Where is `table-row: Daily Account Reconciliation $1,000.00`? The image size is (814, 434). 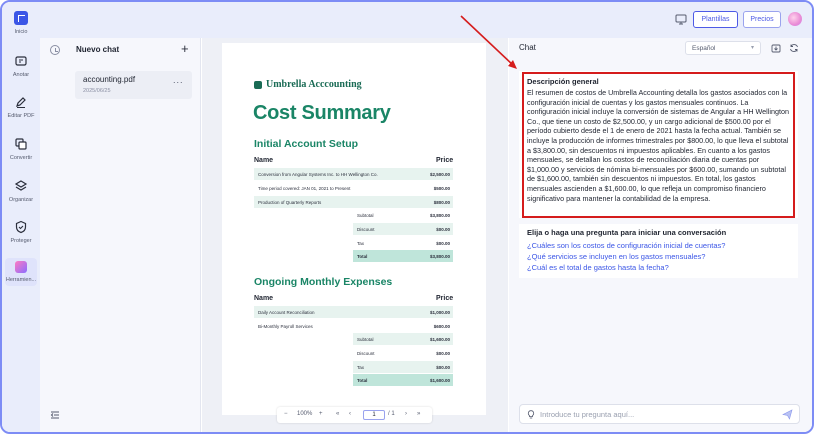
table-row: Daily Account Reconciliation $1,000.00 is located at coordinates (353, 312).